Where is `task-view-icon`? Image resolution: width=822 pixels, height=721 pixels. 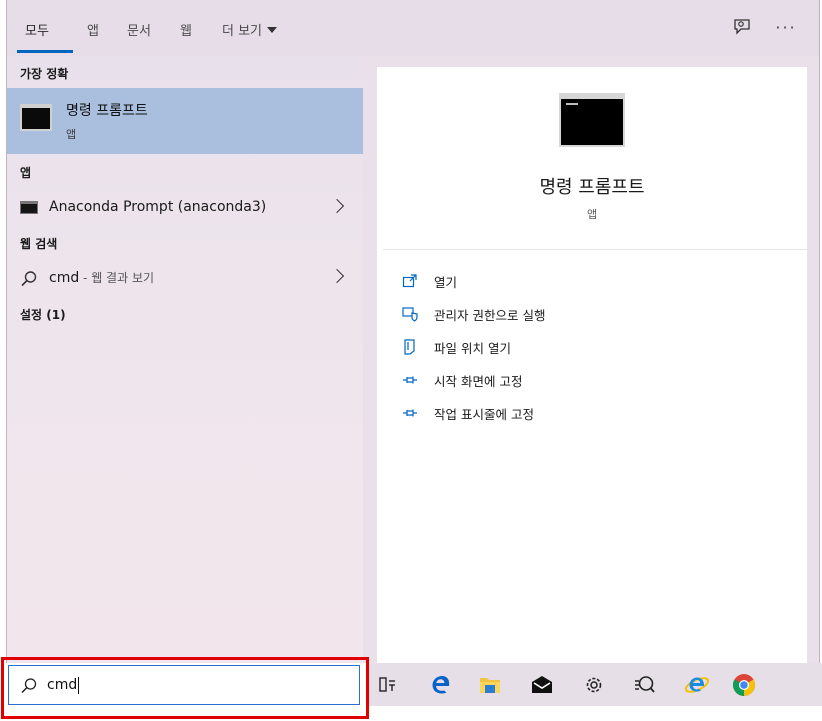 task-view-icon is located at coordinates (388, 685).